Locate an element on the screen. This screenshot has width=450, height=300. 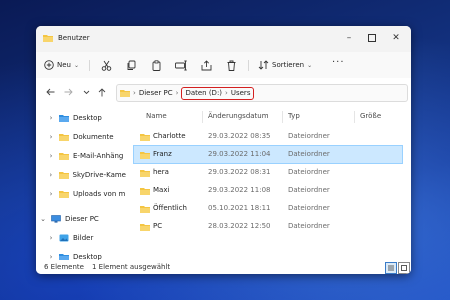
tiles-view-button is located at coordinates (404, 268).